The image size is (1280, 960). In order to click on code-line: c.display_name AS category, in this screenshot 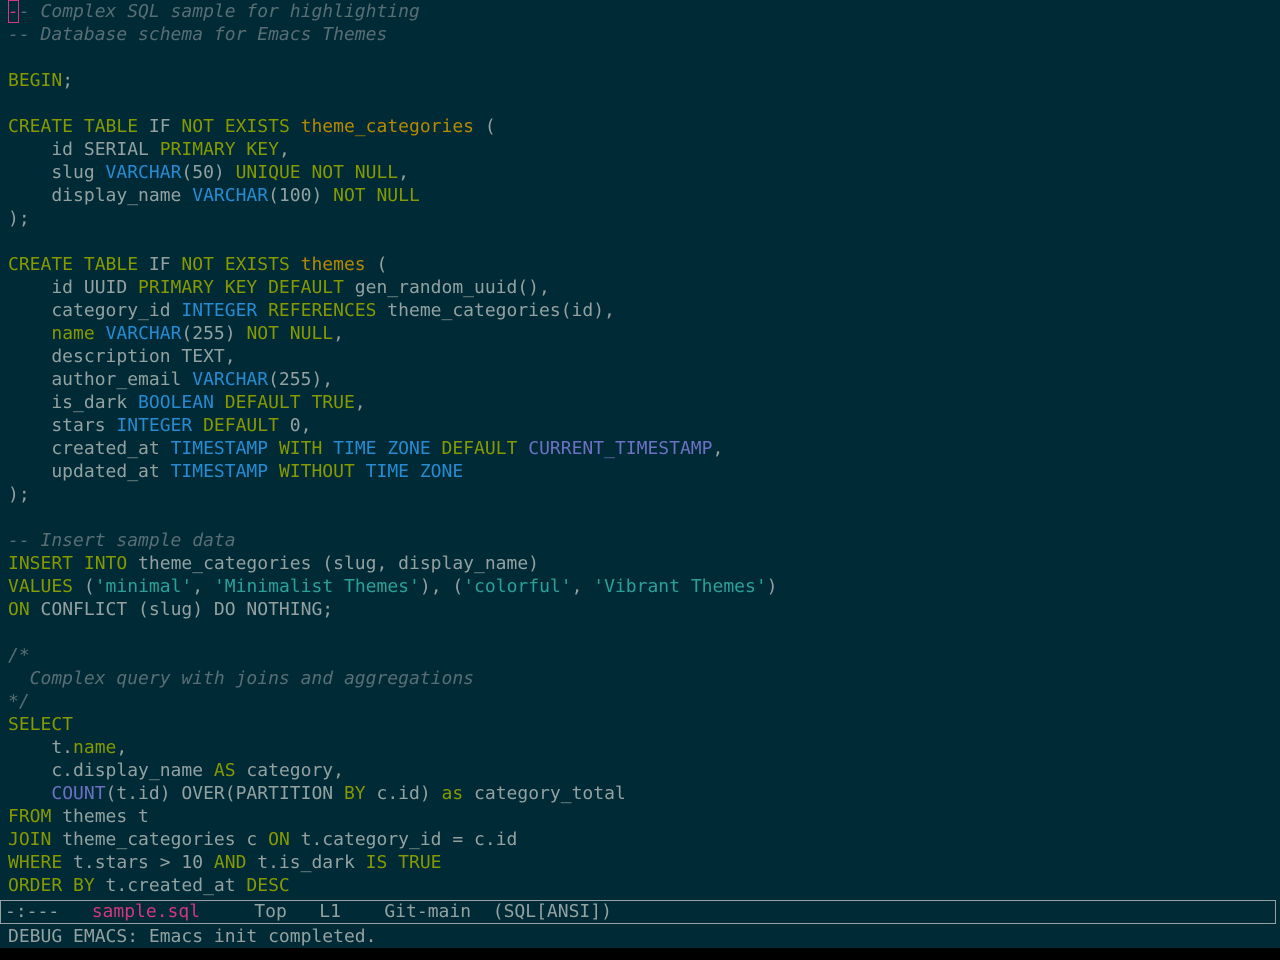, I will do `click(393, 770)`.